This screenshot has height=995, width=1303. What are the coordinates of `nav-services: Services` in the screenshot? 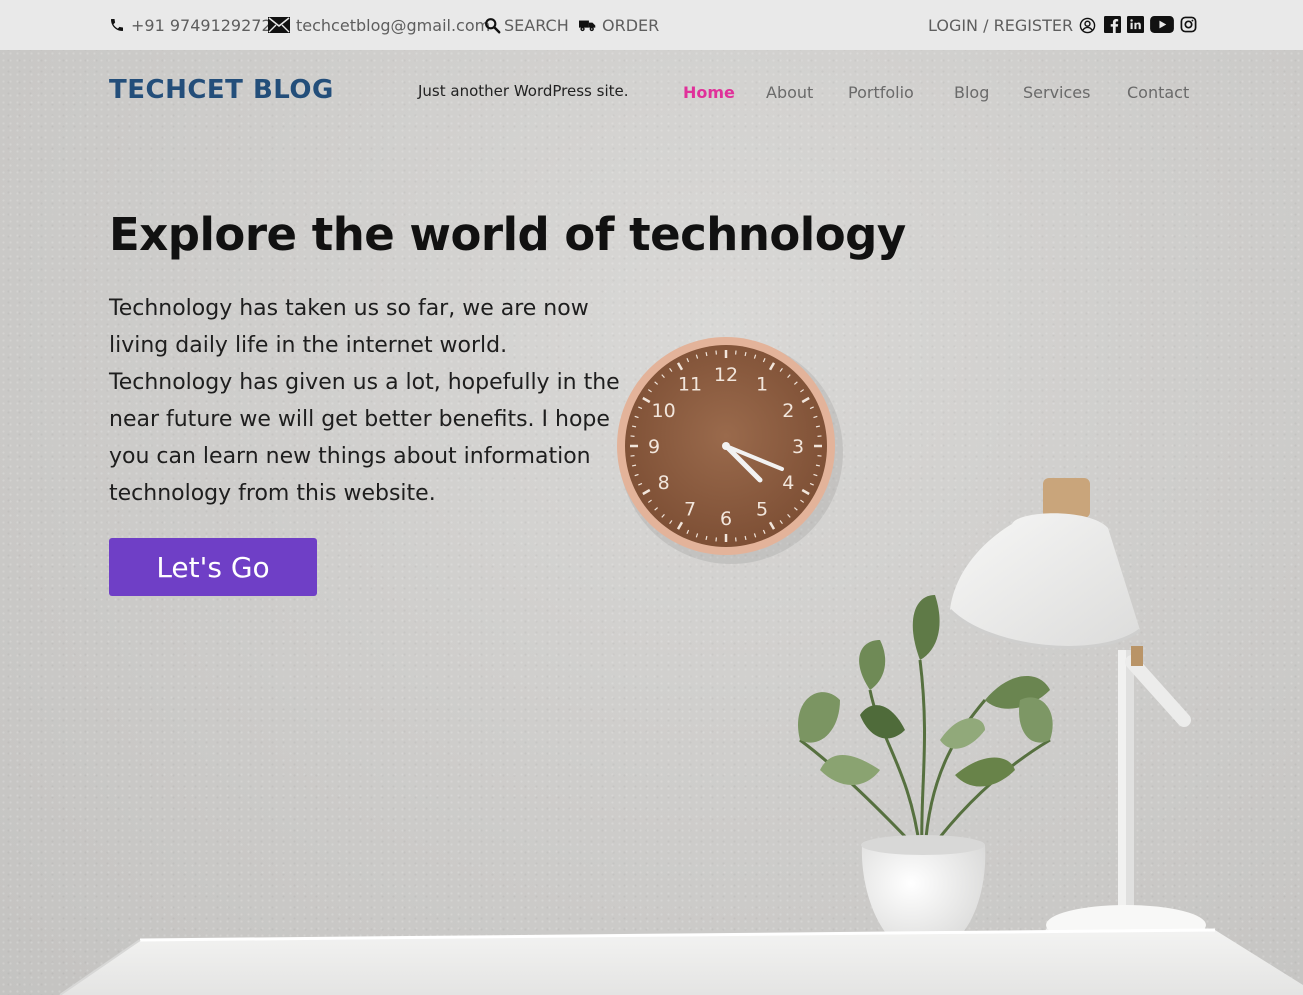 It's located at (1056, 92).